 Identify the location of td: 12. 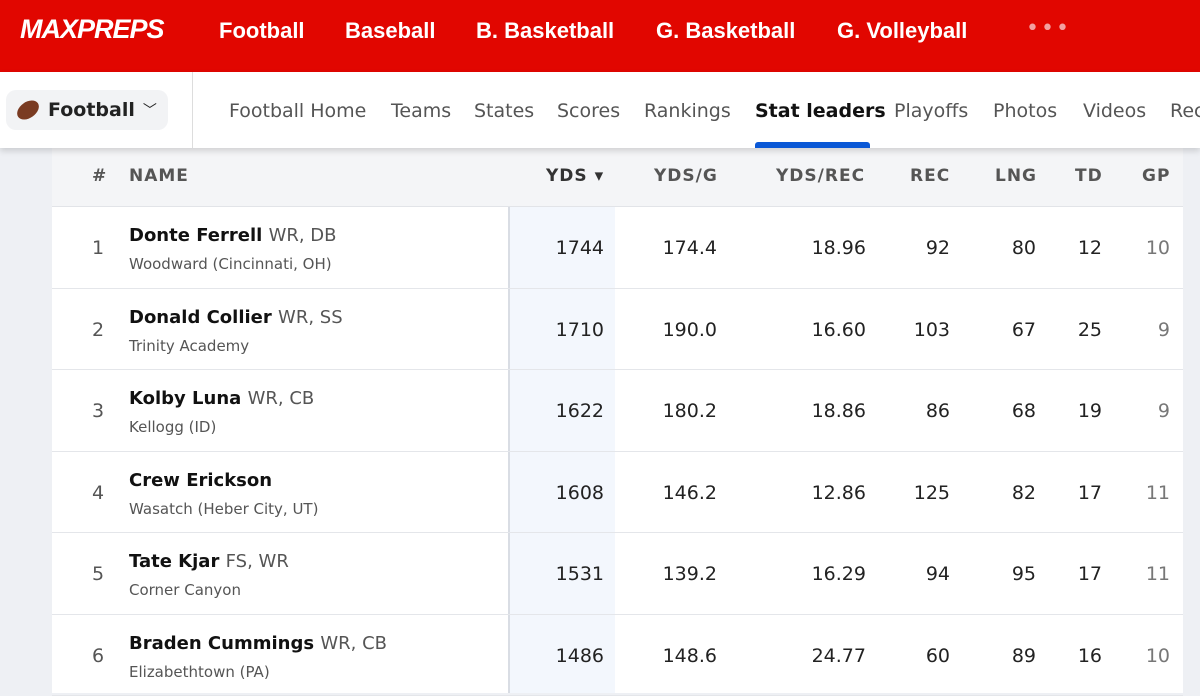
(1090, 248).